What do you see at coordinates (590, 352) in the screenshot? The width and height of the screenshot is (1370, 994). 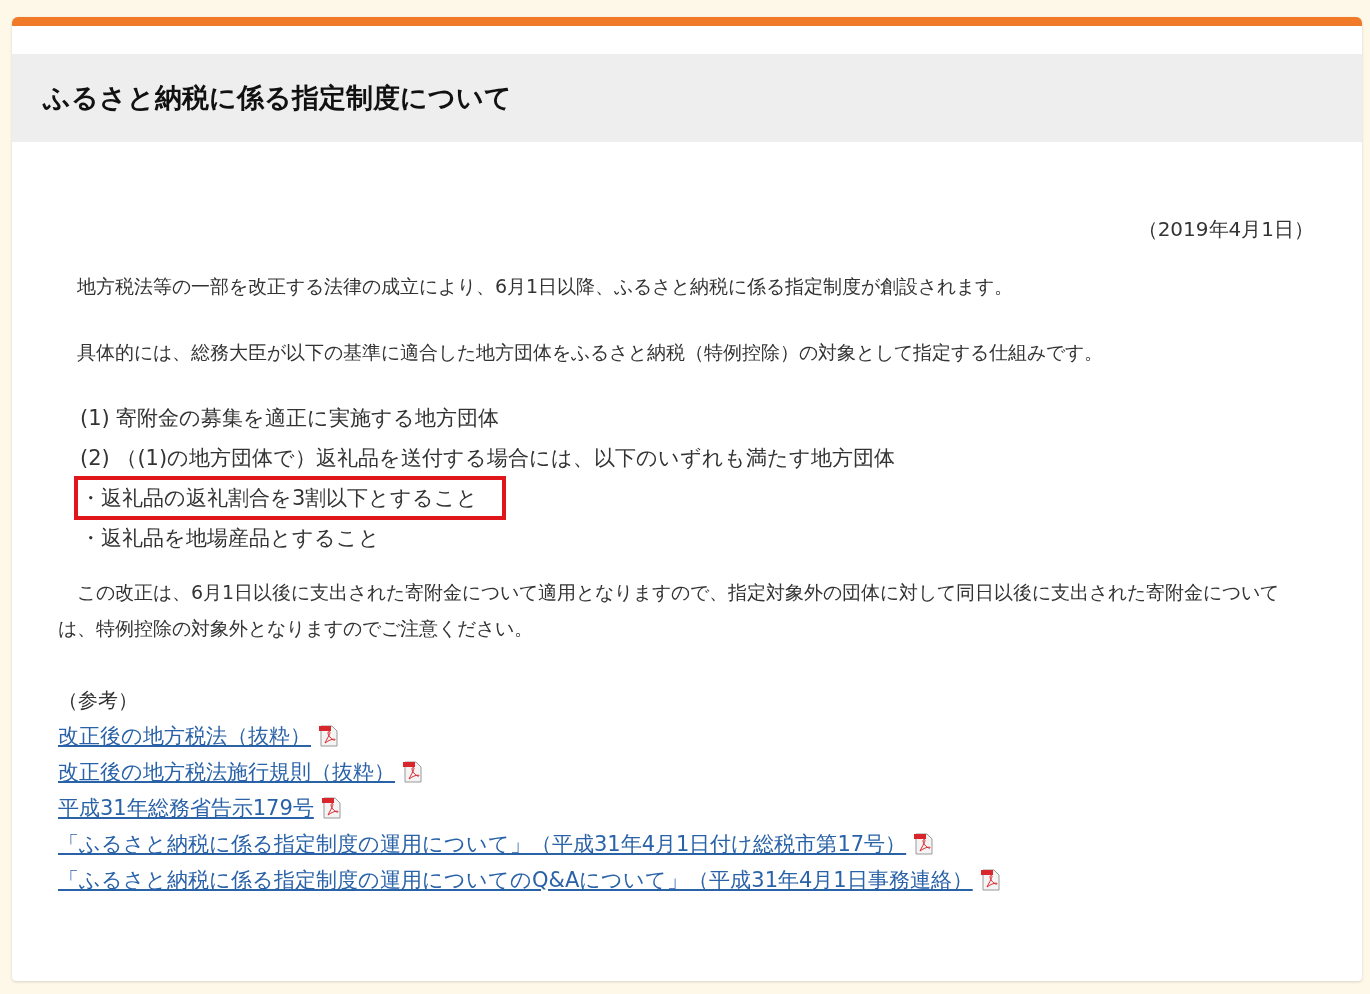 I see `paragraph: 具体的には、総務大臣が以下の基準に適合した地方団体をふるさと納税（特例控除）の対象として指定する仕組みです。` at bounding box center [590, 352].